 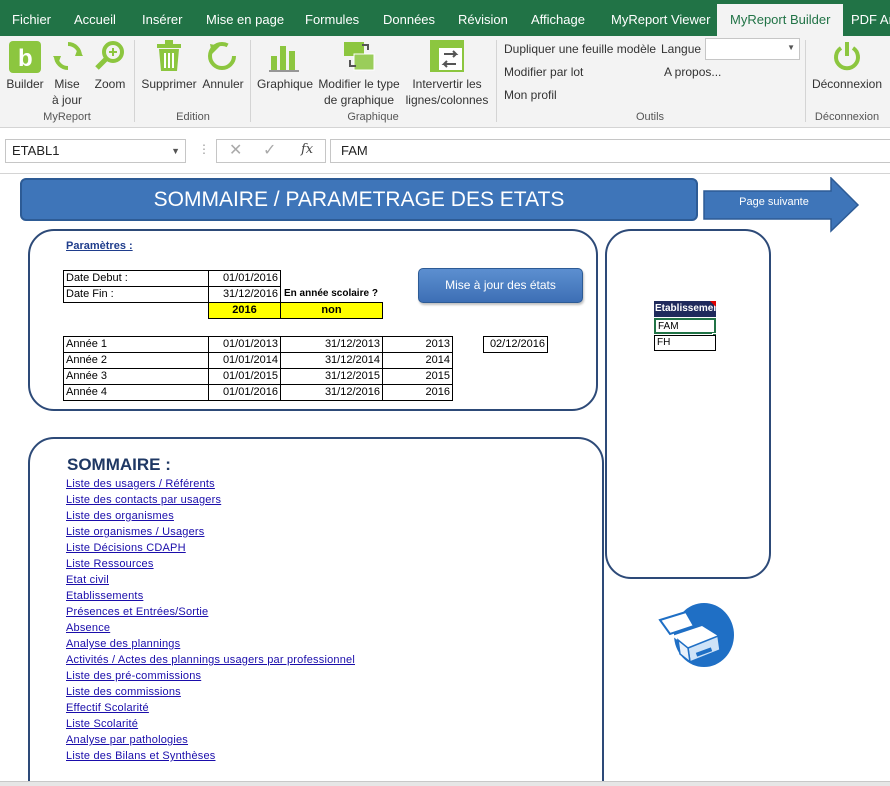 What do you see at coordinates (447, 92) in the screenshot?
I see `intervertir-button: Intervertir les lignes/colonnes` at bounding box center [447, 92].